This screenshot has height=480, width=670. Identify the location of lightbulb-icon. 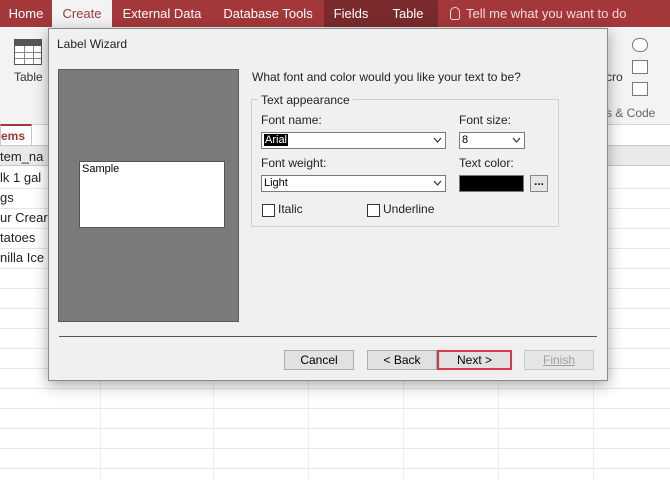
(455, 13).